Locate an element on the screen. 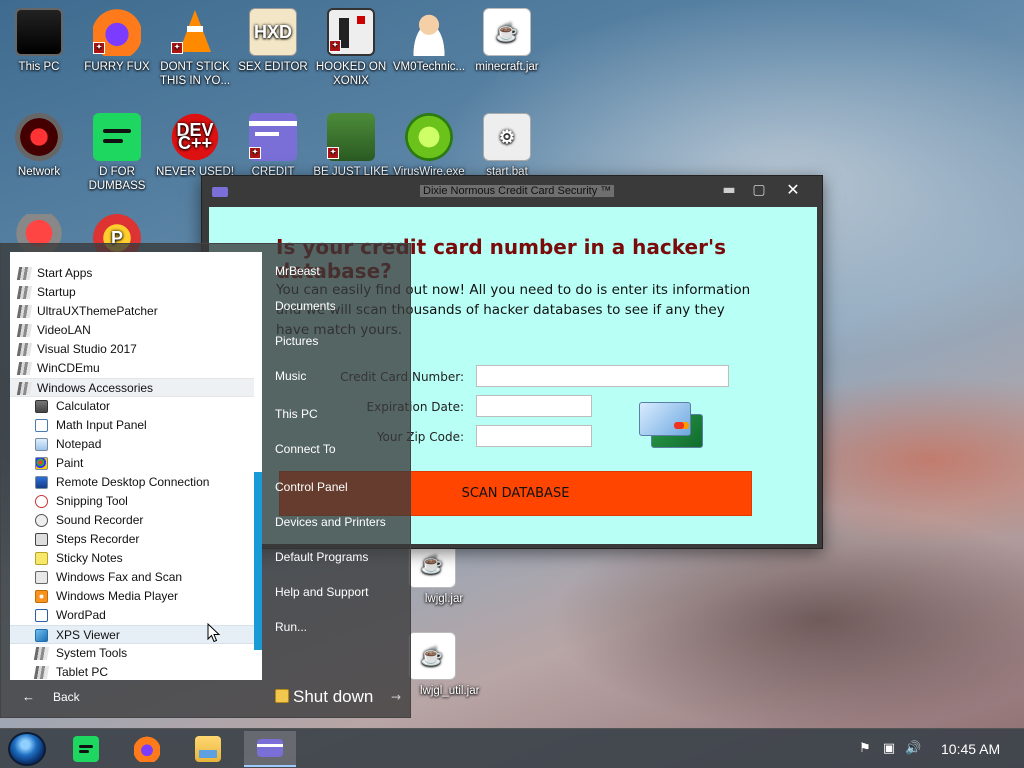 Image resolution: width=1024 pixels, height=768 pixels. desktop-icon-this-pc: This PC is located at coordinates (39, 41).